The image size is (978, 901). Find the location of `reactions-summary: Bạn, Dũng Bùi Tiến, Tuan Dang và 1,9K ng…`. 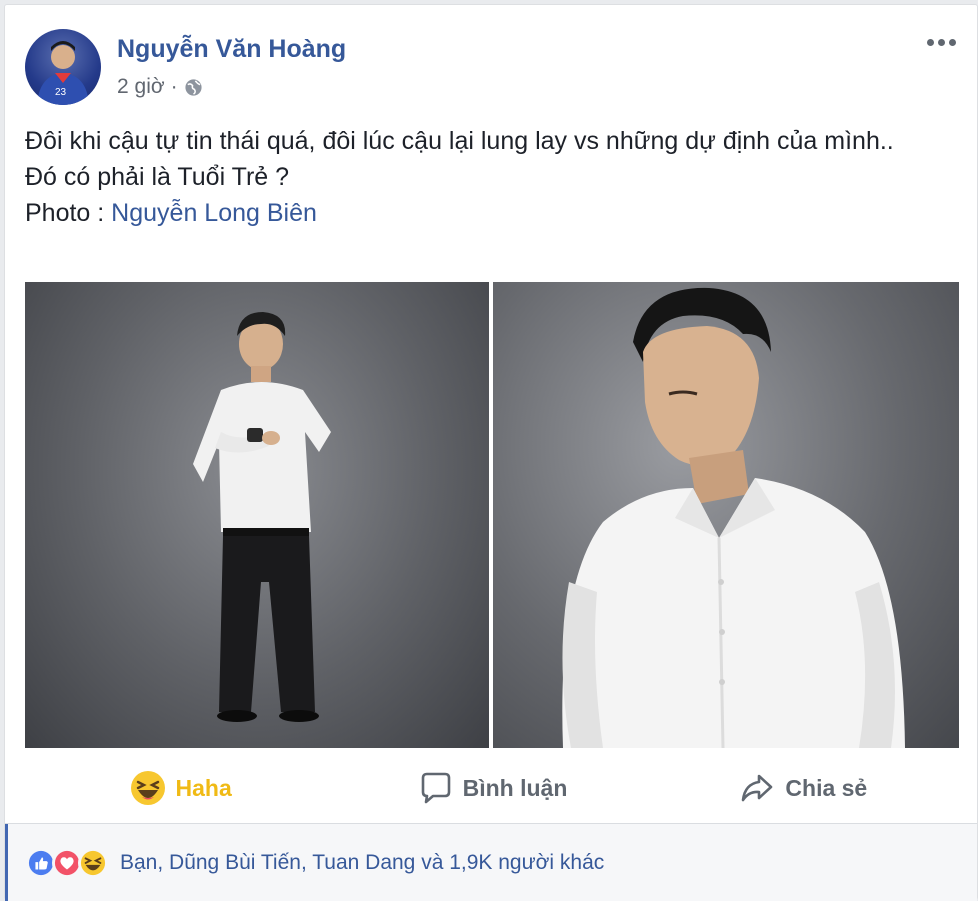

reactions-summary: Bạn, Dũng Bùi Tiến, Tuan Dang và 1,9K ng… is located at coordinates (491, 862).